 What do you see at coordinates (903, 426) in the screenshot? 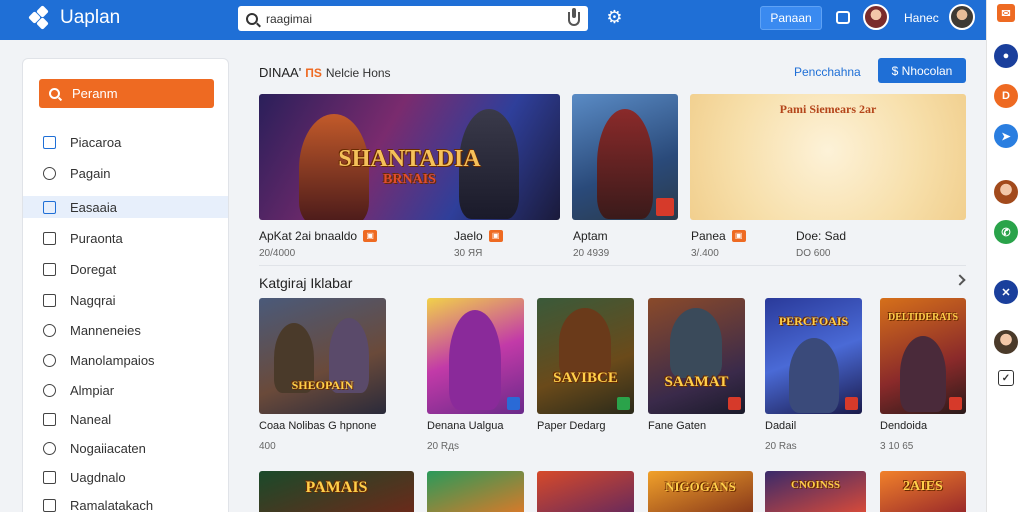
I see `game-title: Dendoida` at bounding box center [903, 426].